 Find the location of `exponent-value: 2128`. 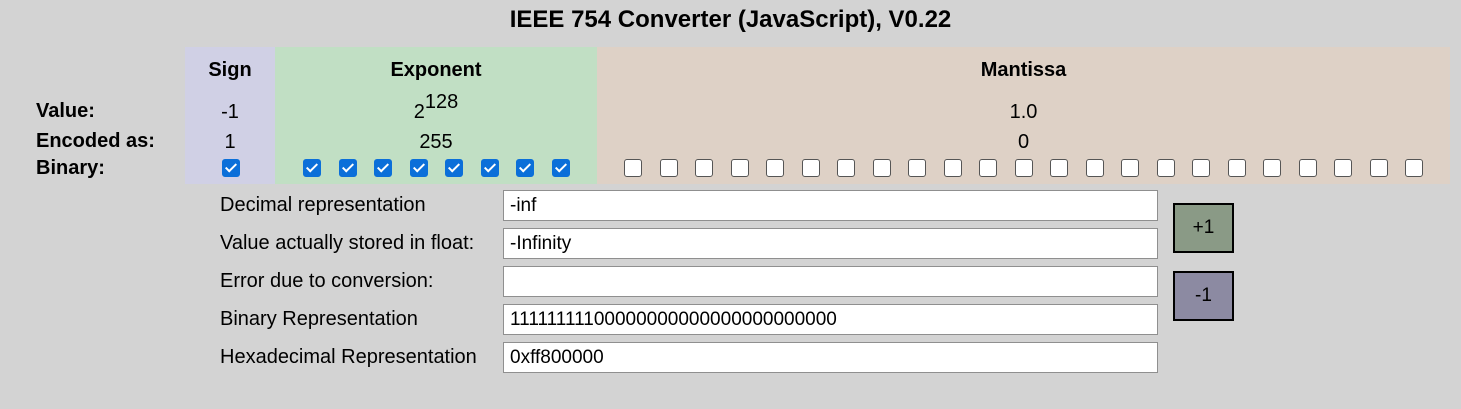

exponent-value: 2128 is located at coordinates (436, 107).